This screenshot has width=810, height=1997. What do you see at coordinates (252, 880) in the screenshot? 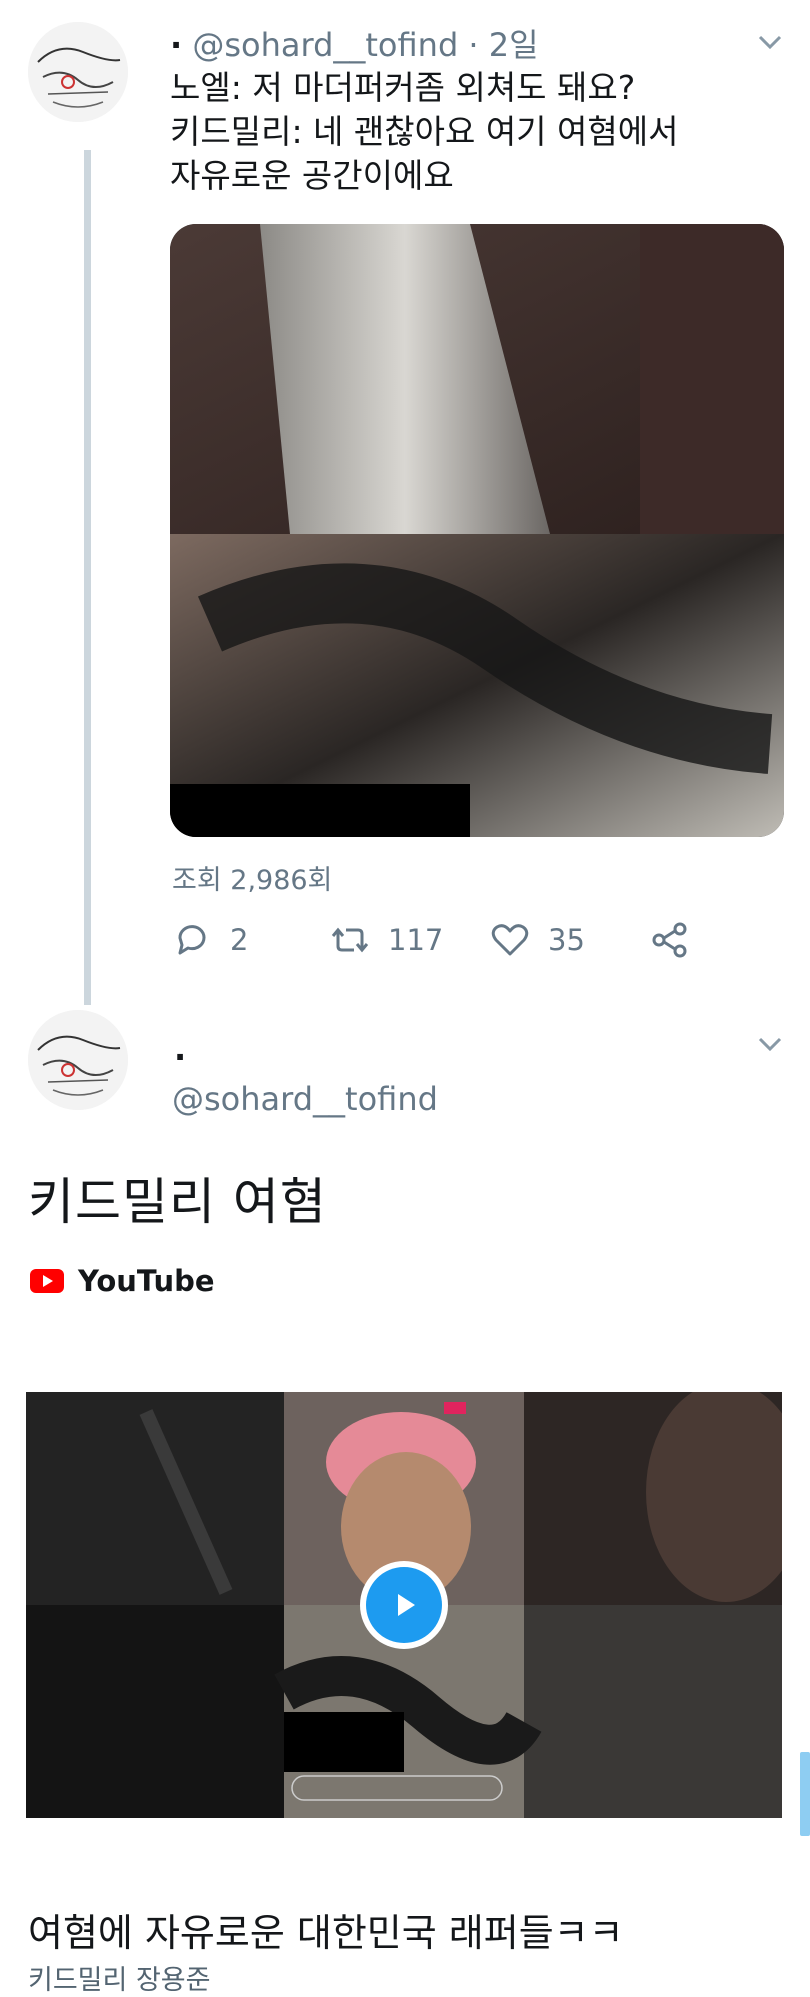
I see `view-count: 조회 2,986회` at bounding box center [252, 880].